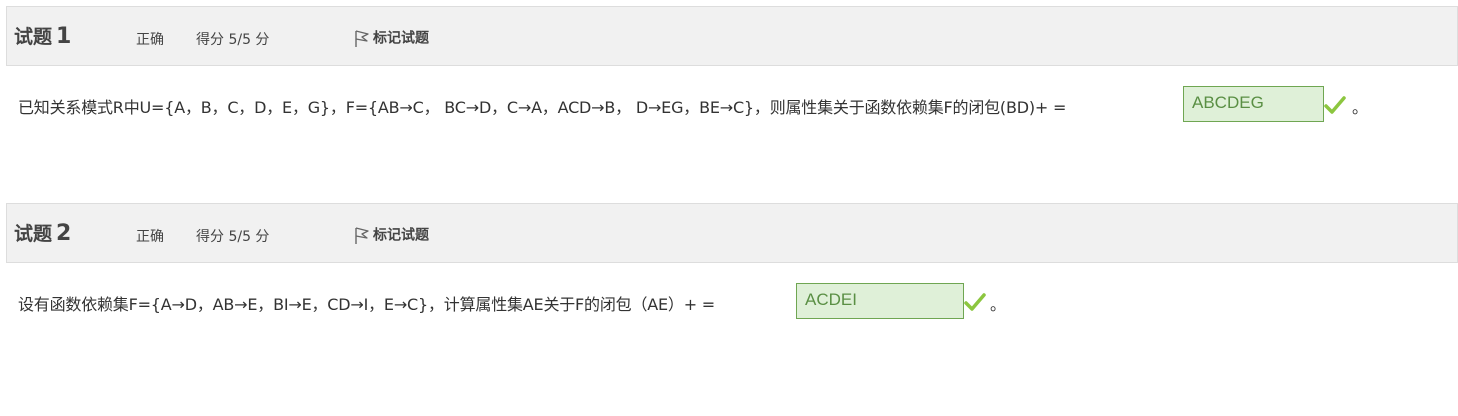 The image size is (1458, 416). I want to click on question-title: 试题 1, so click(42, 35).